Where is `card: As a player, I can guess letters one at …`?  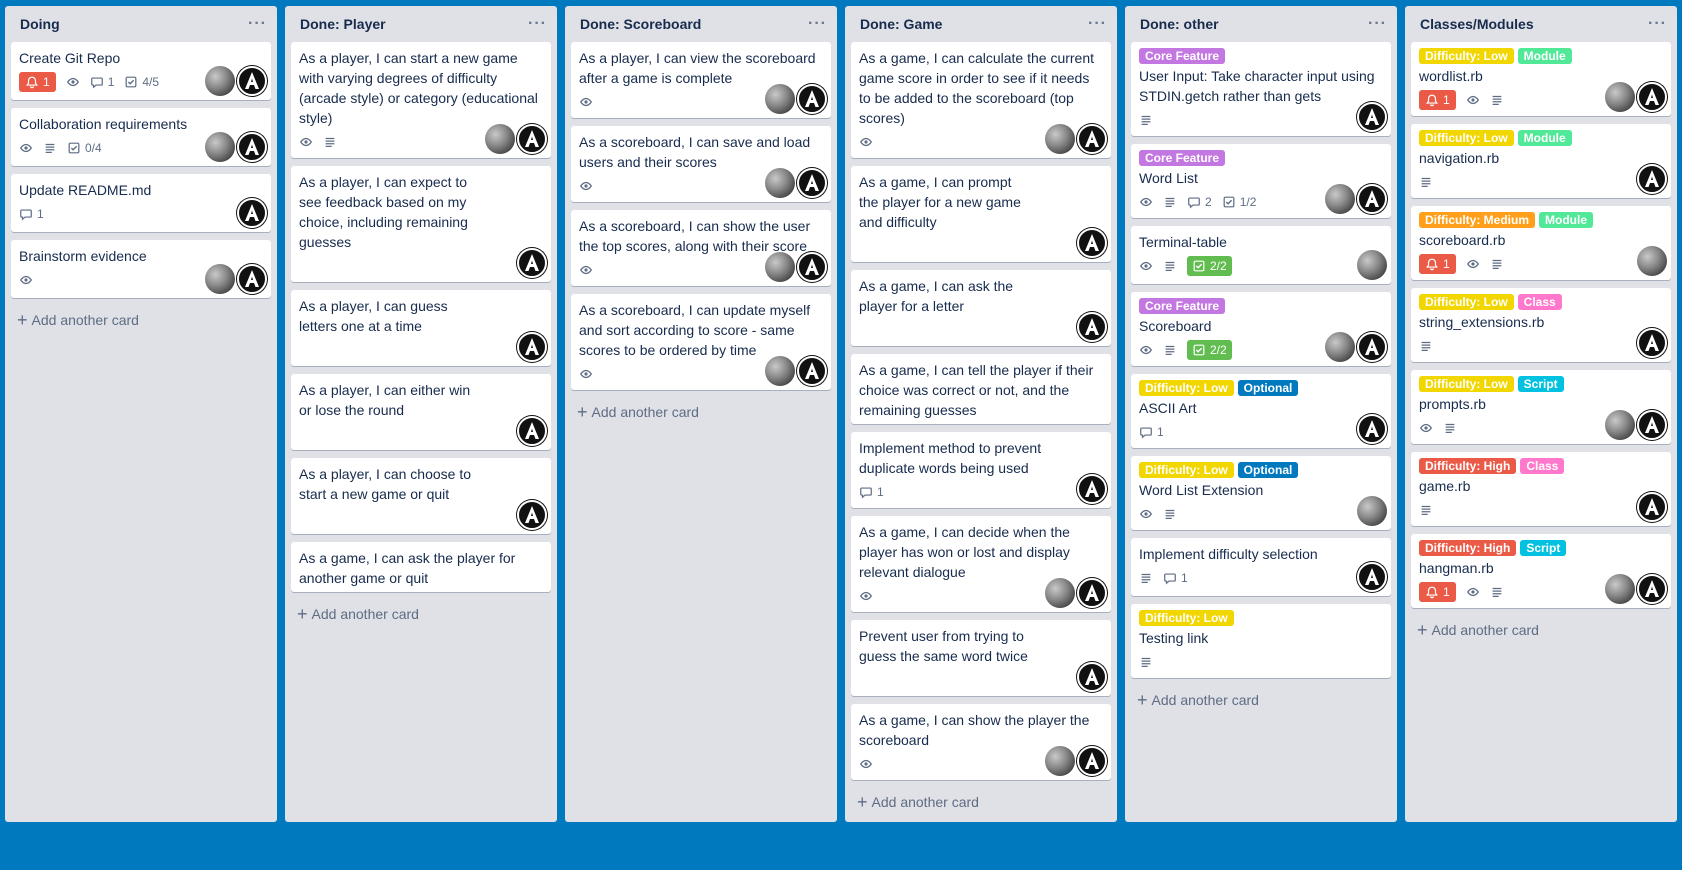 card: As a player, I can guess letters one at … is located at coordinates (421, 328).